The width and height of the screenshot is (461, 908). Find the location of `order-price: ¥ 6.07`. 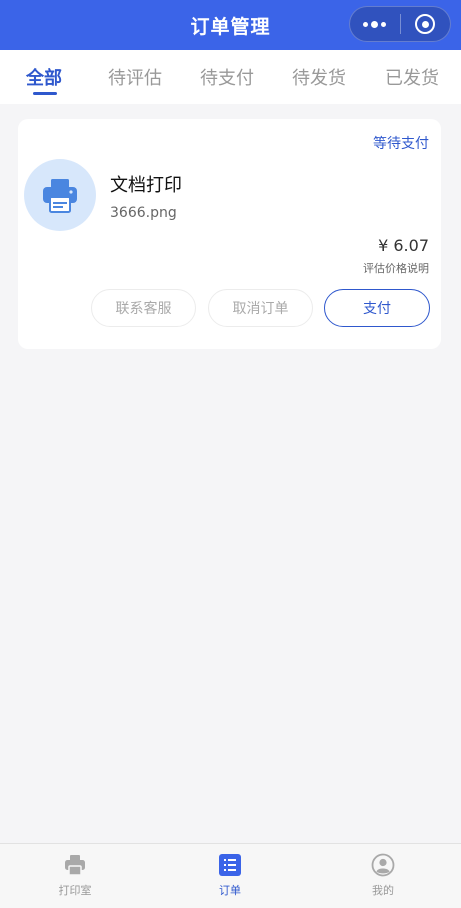

order-price: ¥ 6.07 is located at coordinates (403, 245).